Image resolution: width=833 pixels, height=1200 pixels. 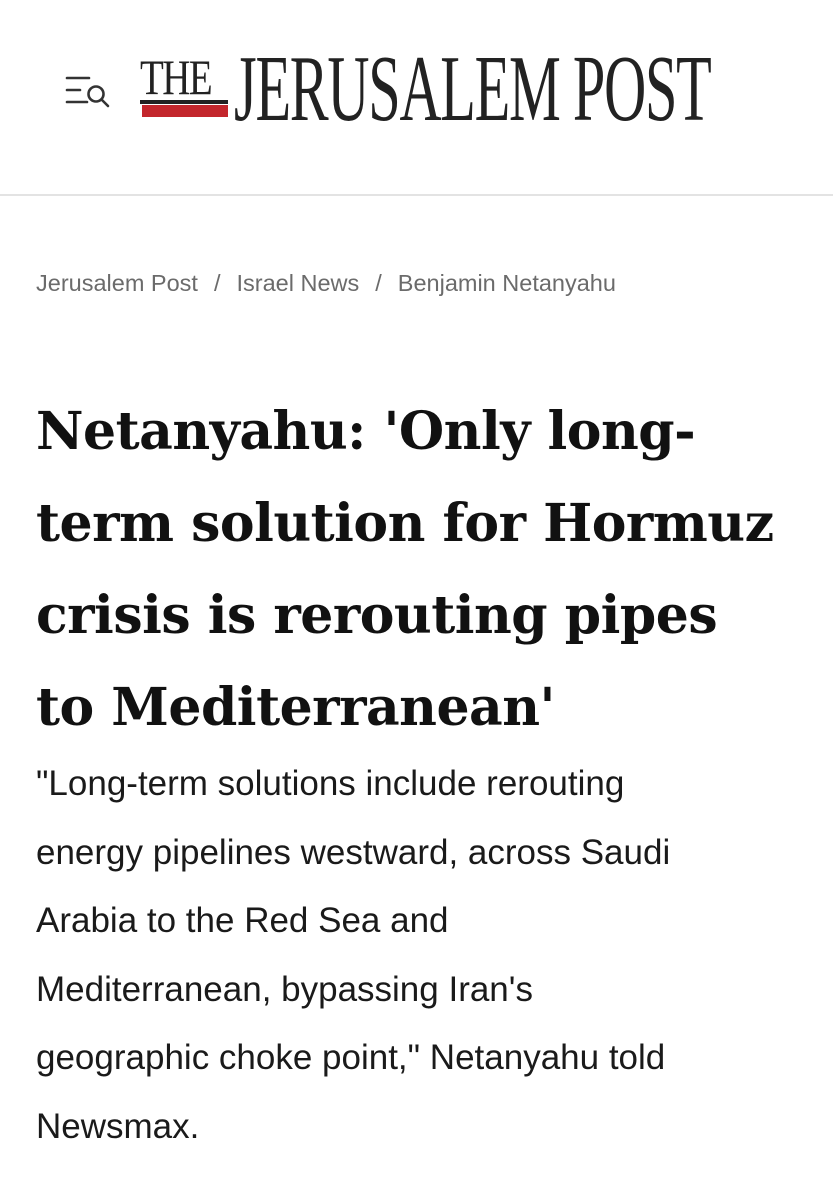 What do you see at coordinates (117, 283) in the screenshot?
I see `breadcrumb-item-jerusalem-post: Jerusalem Post` at bounding box center [117, 283].